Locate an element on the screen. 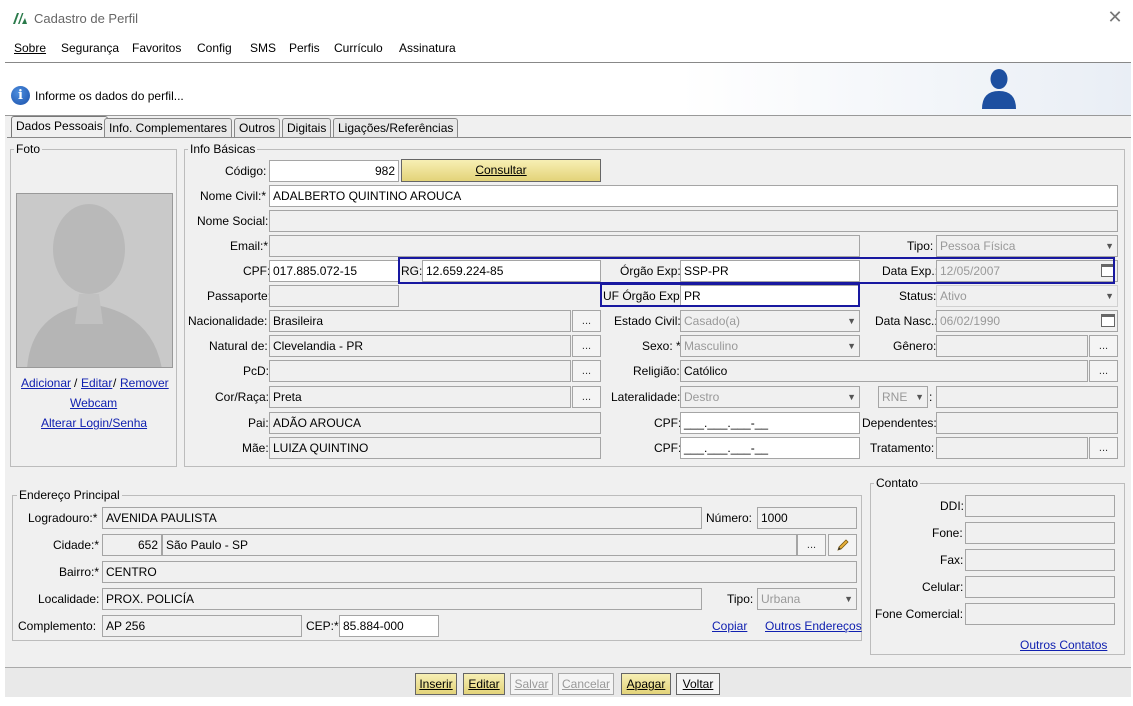 The height and width of the screenshot is (706, 1133). complemento-field: AP 256 is located at coordinates (202, 626).